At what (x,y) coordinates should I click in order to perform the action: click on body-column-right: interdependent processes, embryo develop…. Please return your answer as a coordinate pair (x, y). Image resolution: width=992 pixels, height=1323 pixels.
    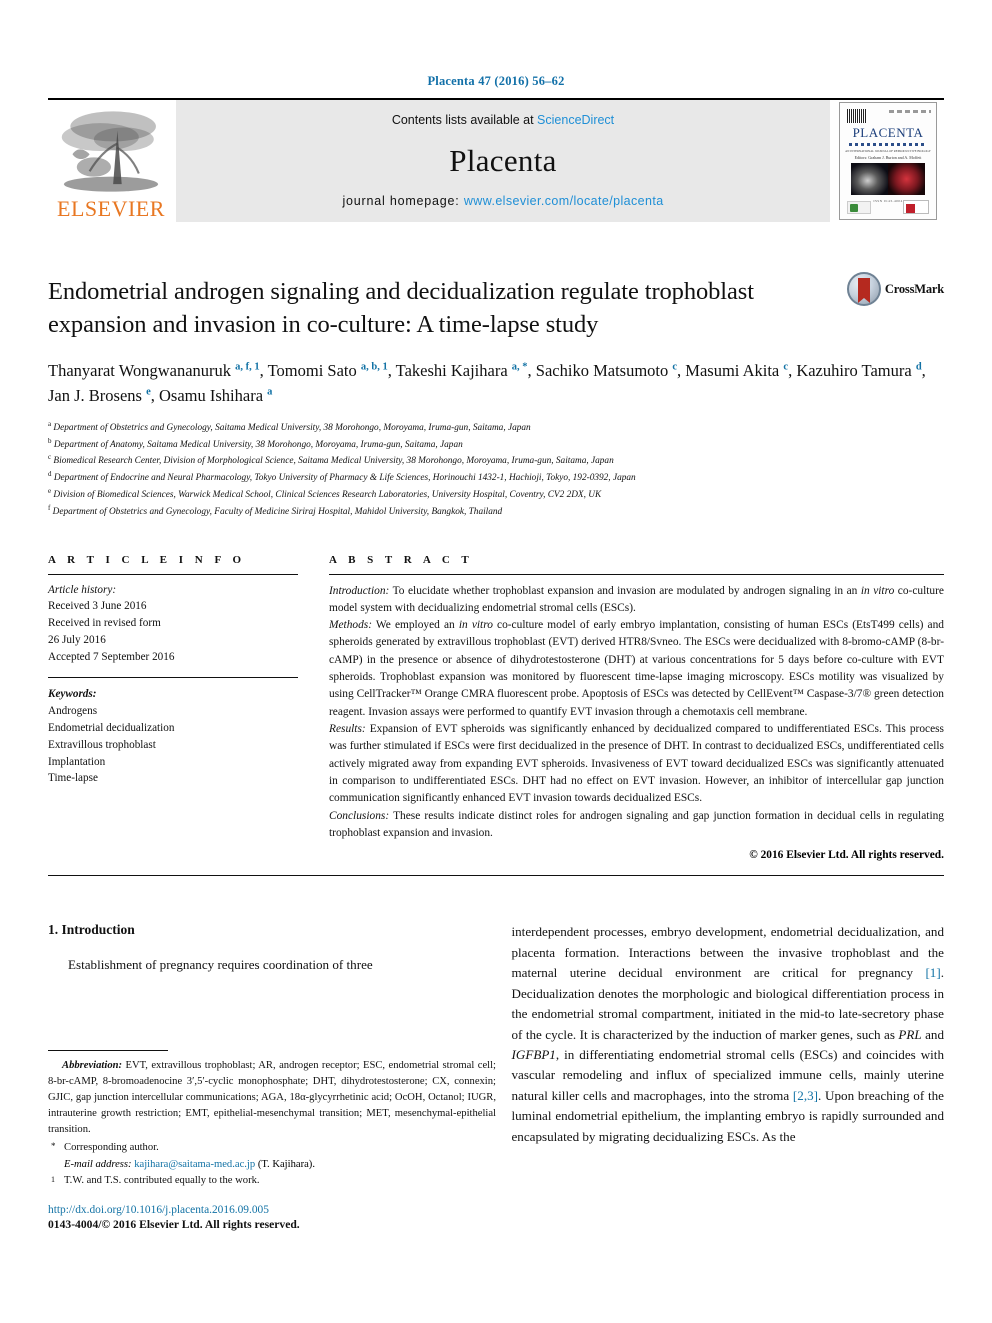
    Looking at the image, I should click on (728, 1034).